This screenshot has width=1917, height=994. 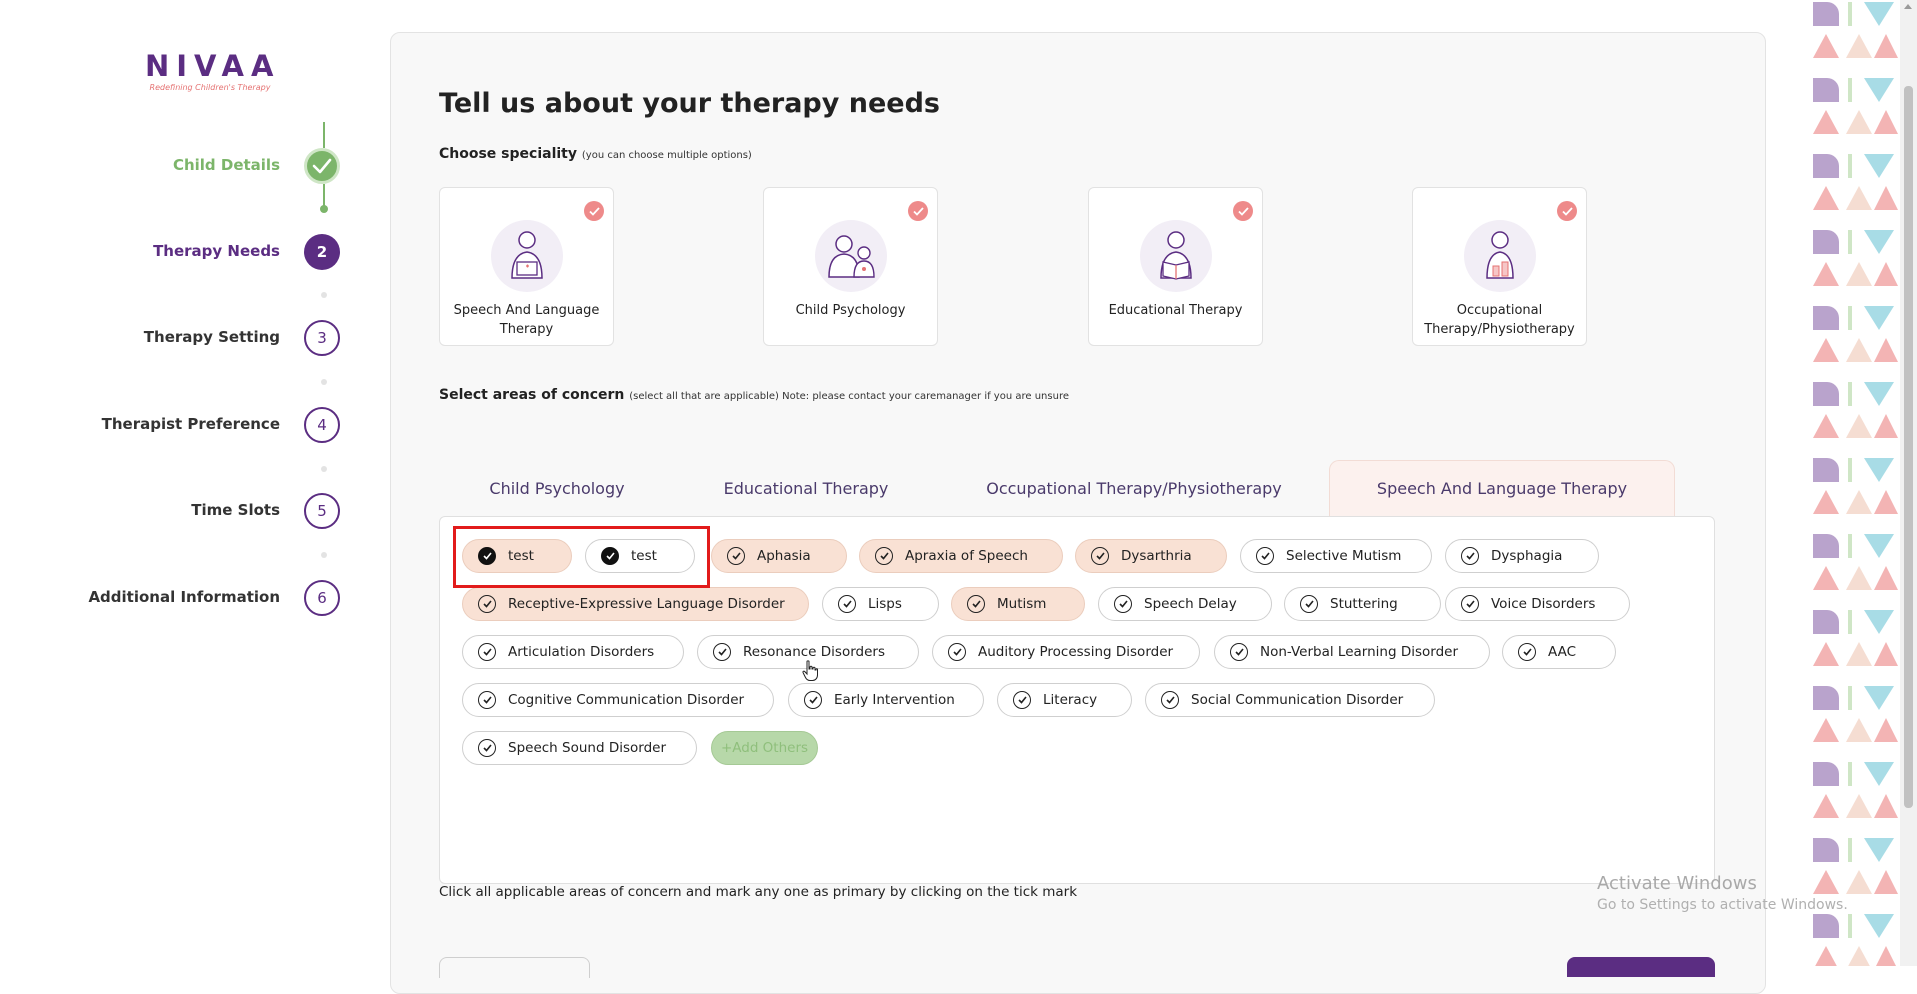 I want to click on concern-chip: Speech Sound Disorder, so click(x=579, y=748).